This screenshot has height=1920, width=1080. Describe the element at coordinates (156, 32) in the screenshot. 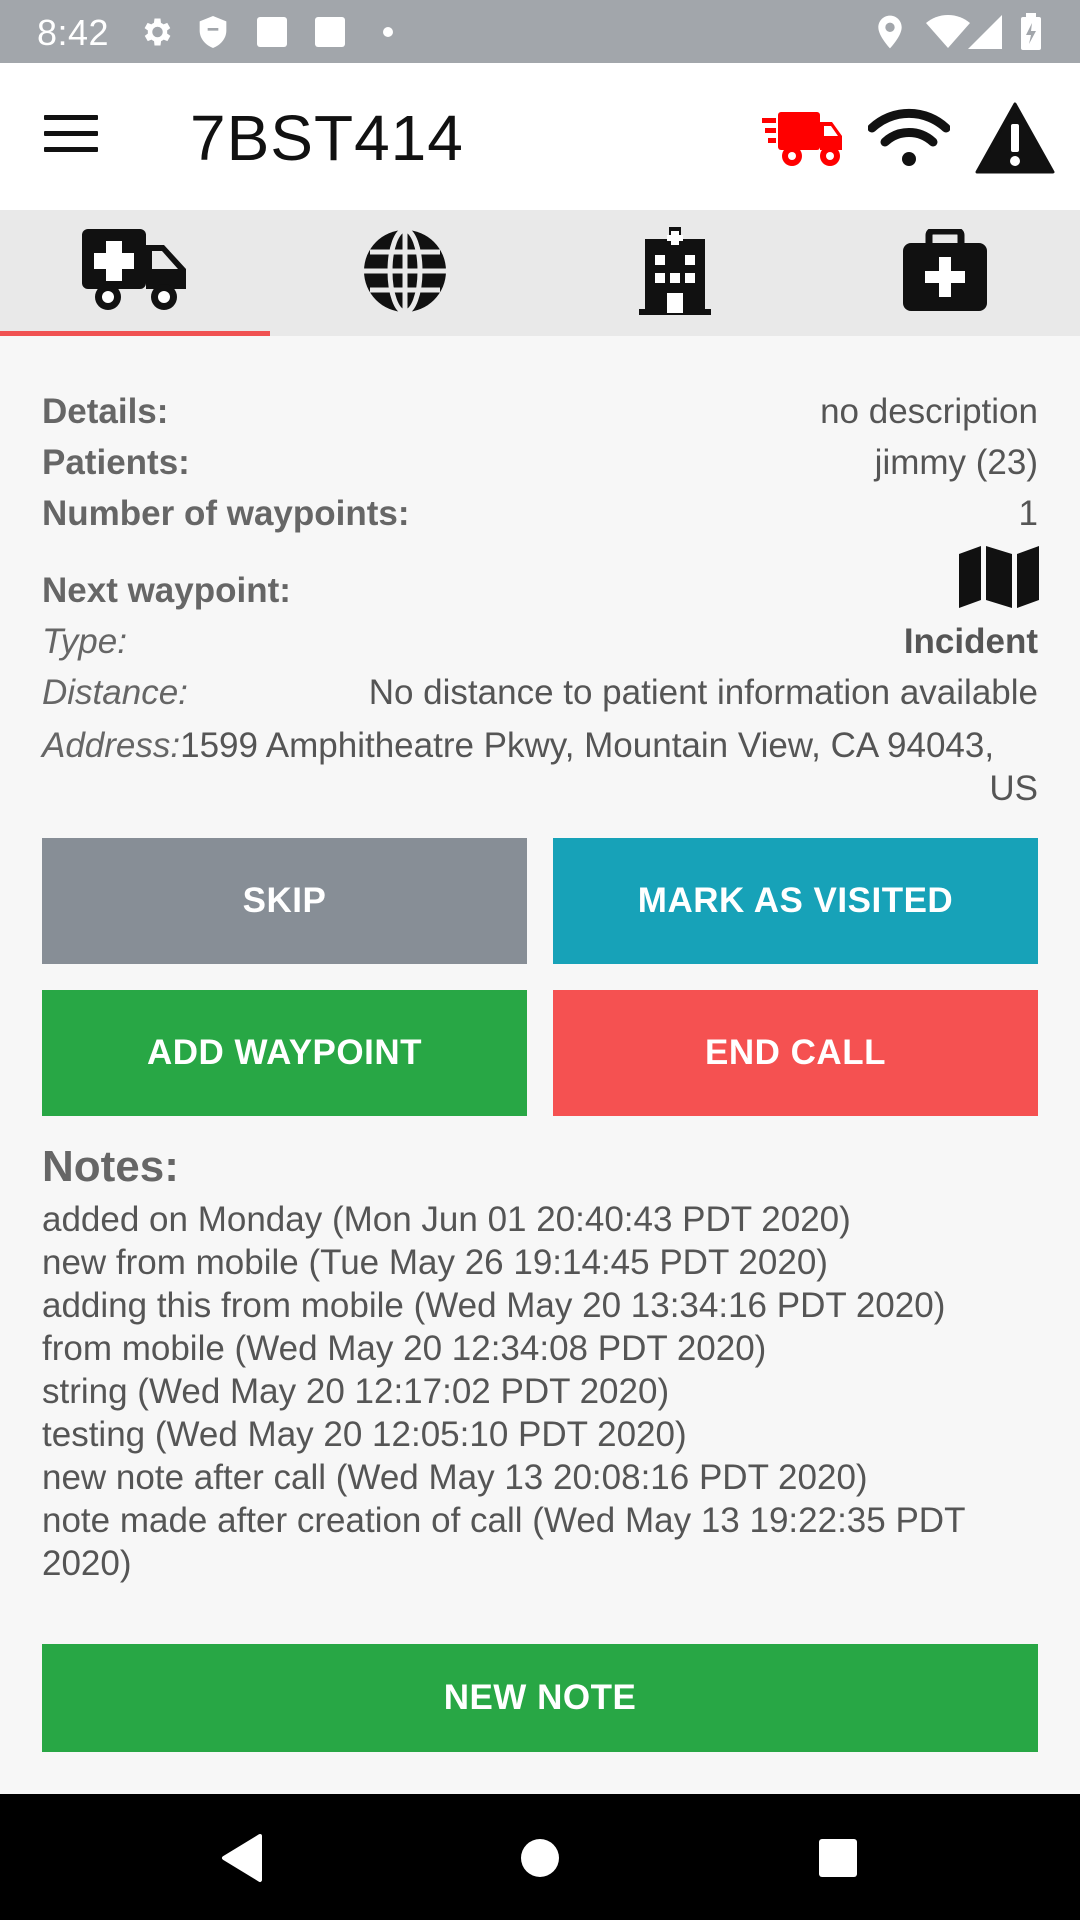

I see `gear-icon` at that location.